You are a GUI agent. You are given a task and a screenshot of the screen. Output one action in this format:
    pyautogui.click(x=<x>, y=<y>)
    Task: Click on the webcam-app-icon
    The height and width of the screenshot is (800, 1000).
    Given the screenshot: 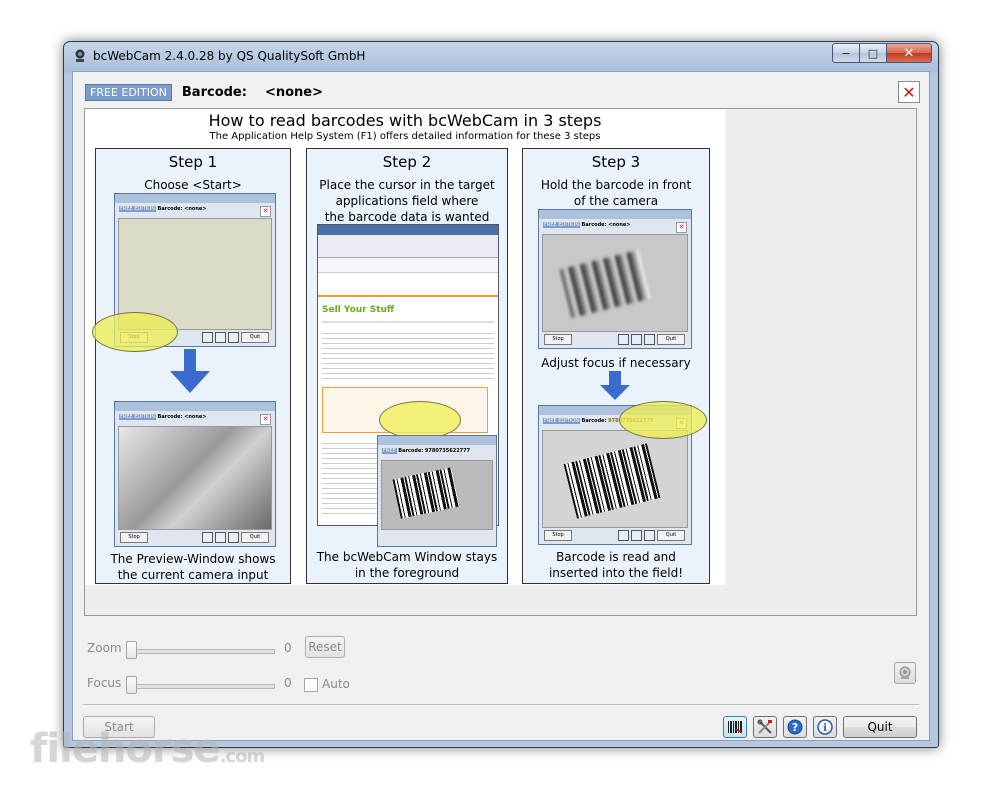 What is the action you would take?
    pyautogui.click(x=80, y=55)
    